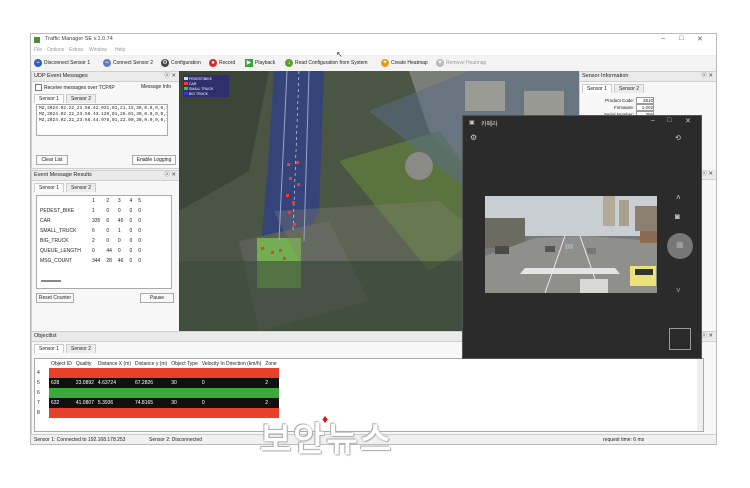 This screenshot has height=488, width=750. Describe the element at coordinates (117, 201) in the screenshot. I see `table-header-row: 1 2 3 4 5` at that location.